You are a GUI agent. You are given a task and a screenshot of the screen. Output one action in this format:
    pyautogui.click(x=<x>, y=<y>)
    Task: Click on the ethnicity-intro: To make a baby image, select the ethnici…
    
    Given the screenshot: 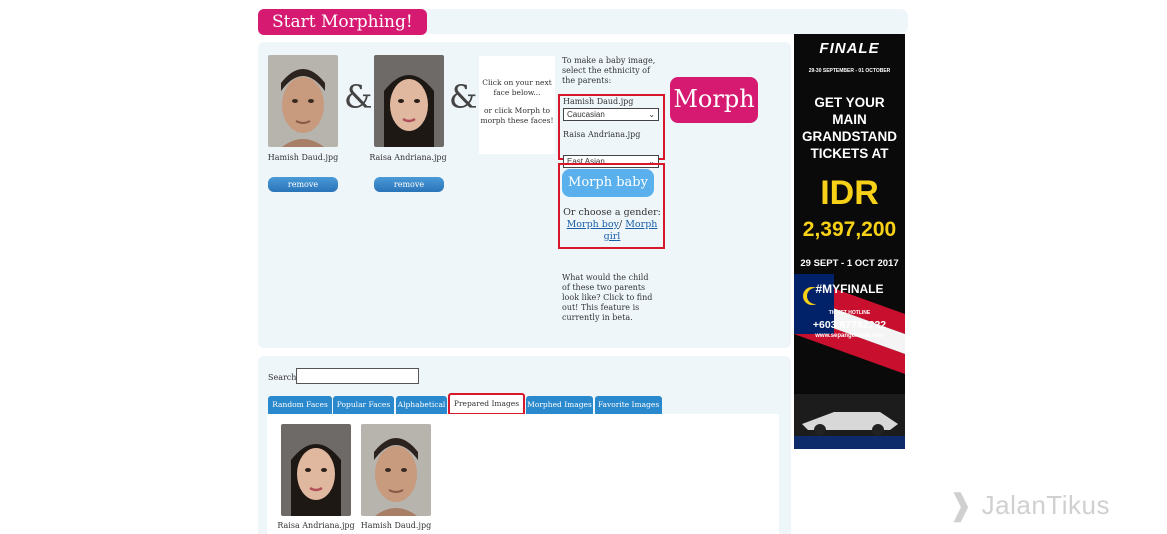 What is the action you would take?
    pyautogui.click(x=609, y=70)
    